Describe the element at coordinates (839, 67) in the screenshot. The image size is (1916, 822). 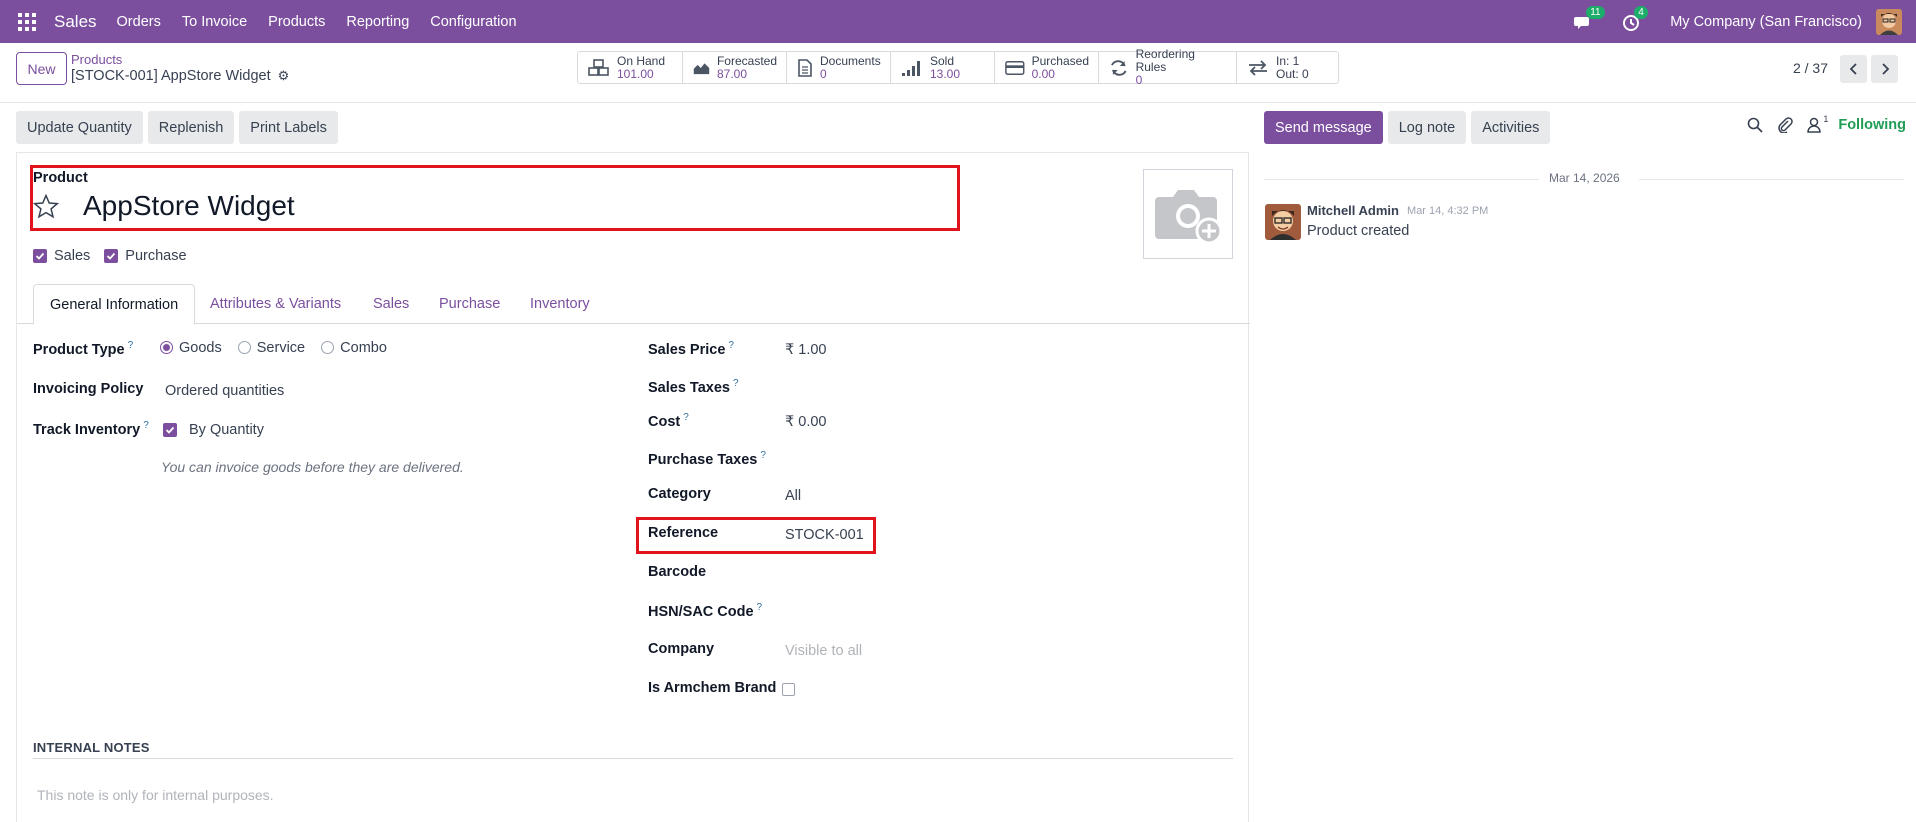
I see `stat-documents: Documents 0` at that location.